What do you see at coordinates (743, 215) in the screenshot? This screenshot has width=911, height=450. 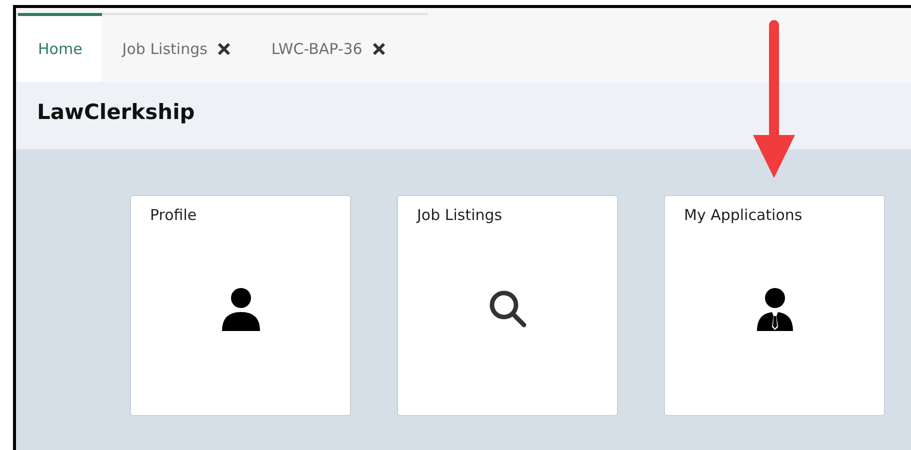 I see `tile-title: My Applications` at bounding box center [743, 215].